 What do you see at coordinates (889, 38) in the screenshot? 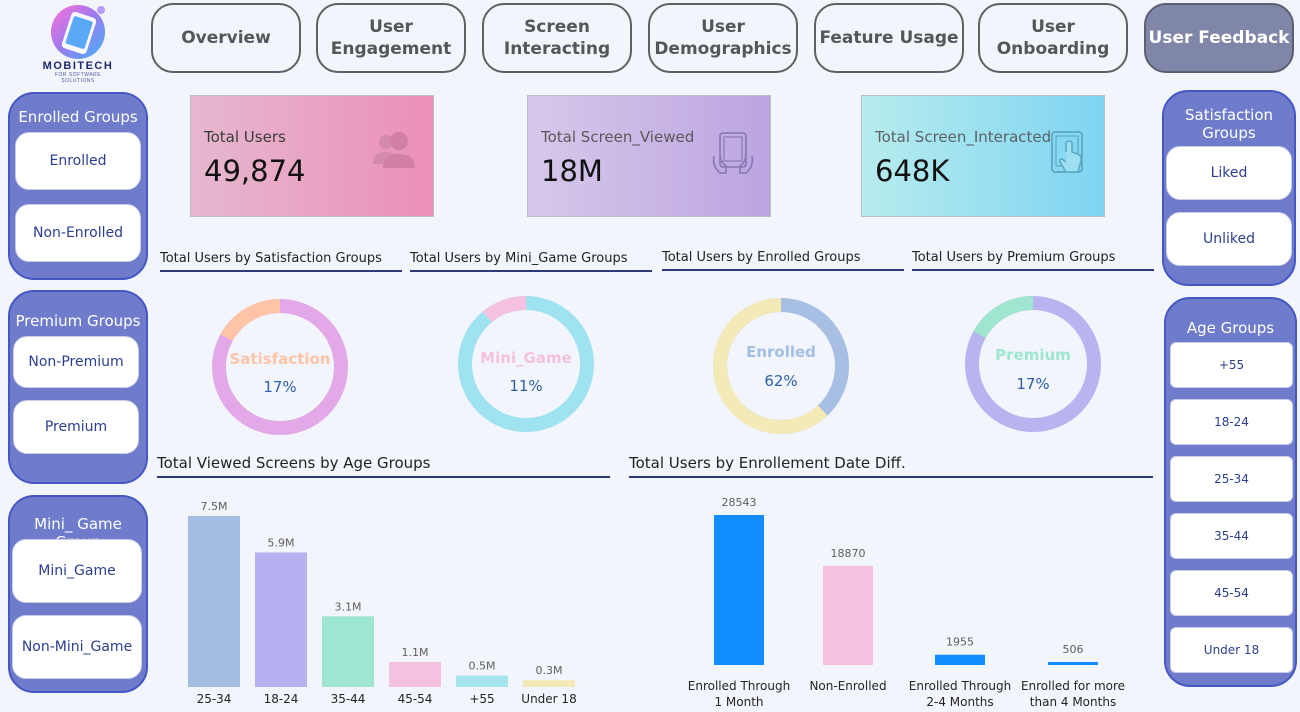
I see `nav-feature-usage-button: Feature Usage` at bounding box center [889, 38].